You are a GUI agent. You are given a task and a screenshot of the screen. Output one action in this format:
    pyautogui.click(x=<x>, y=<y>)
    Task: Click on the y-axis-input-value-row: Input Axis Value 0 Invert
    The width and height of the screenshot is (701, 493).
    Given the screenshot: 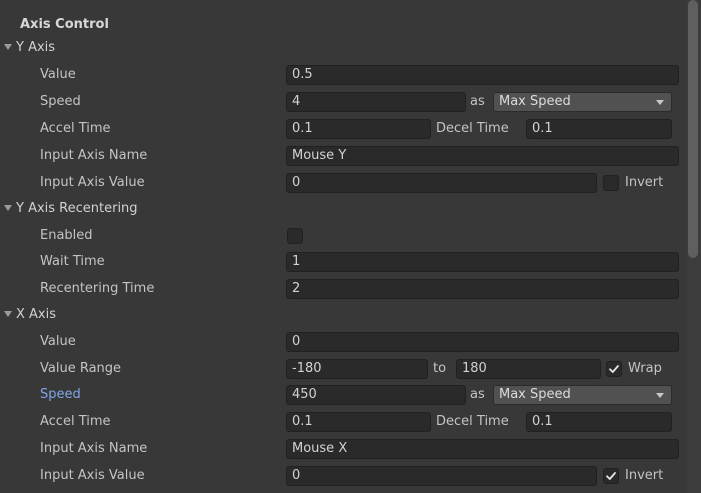 What is the action you would take?
    pyautogui.click(x=343, y=183)
    